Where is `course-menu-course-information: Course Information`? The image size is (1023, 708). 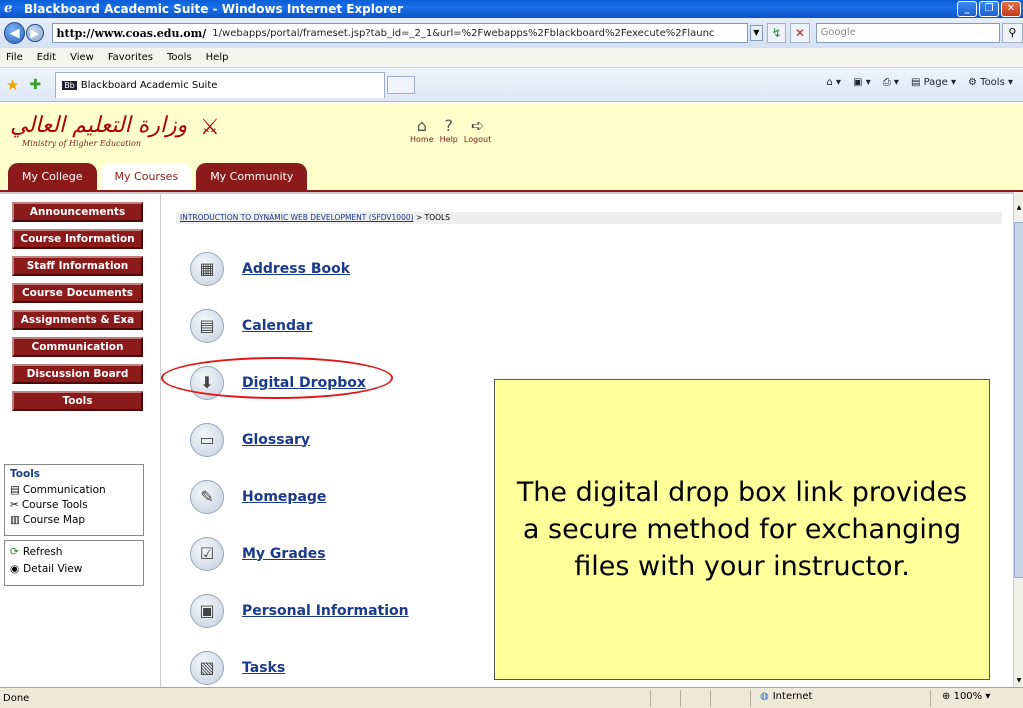 course-menu-course-information: Course Information is located at coordinates (77, 239).